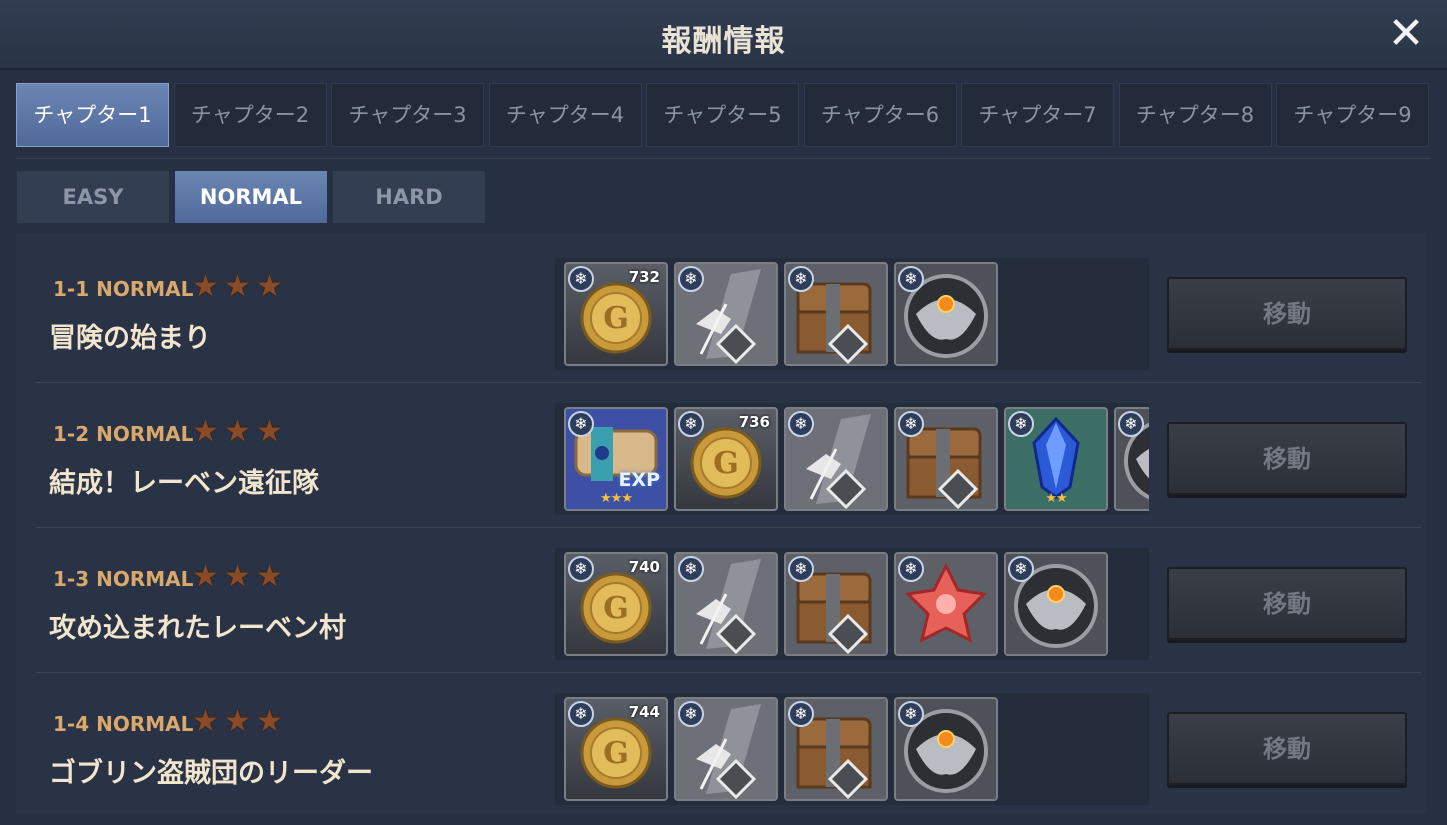 The width and height of the screenshot is (1447, 825). What do you see at coordinates (1056, 459) in the screenshot?
I see `reward-item: ❄ ★★` at bounding box center [1056, 459].